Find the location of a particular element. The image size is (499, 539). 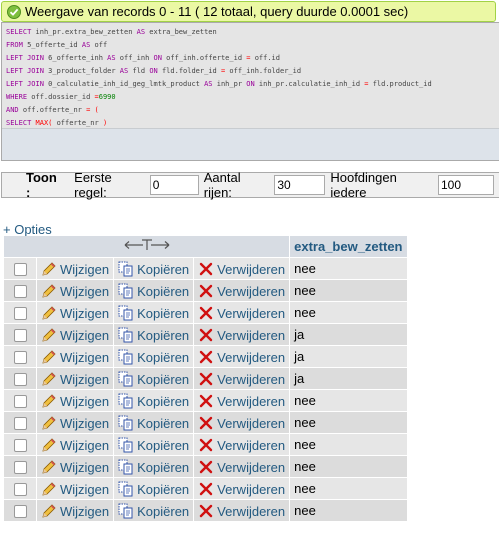

column-resize-header is located at coordinates (147, 246).